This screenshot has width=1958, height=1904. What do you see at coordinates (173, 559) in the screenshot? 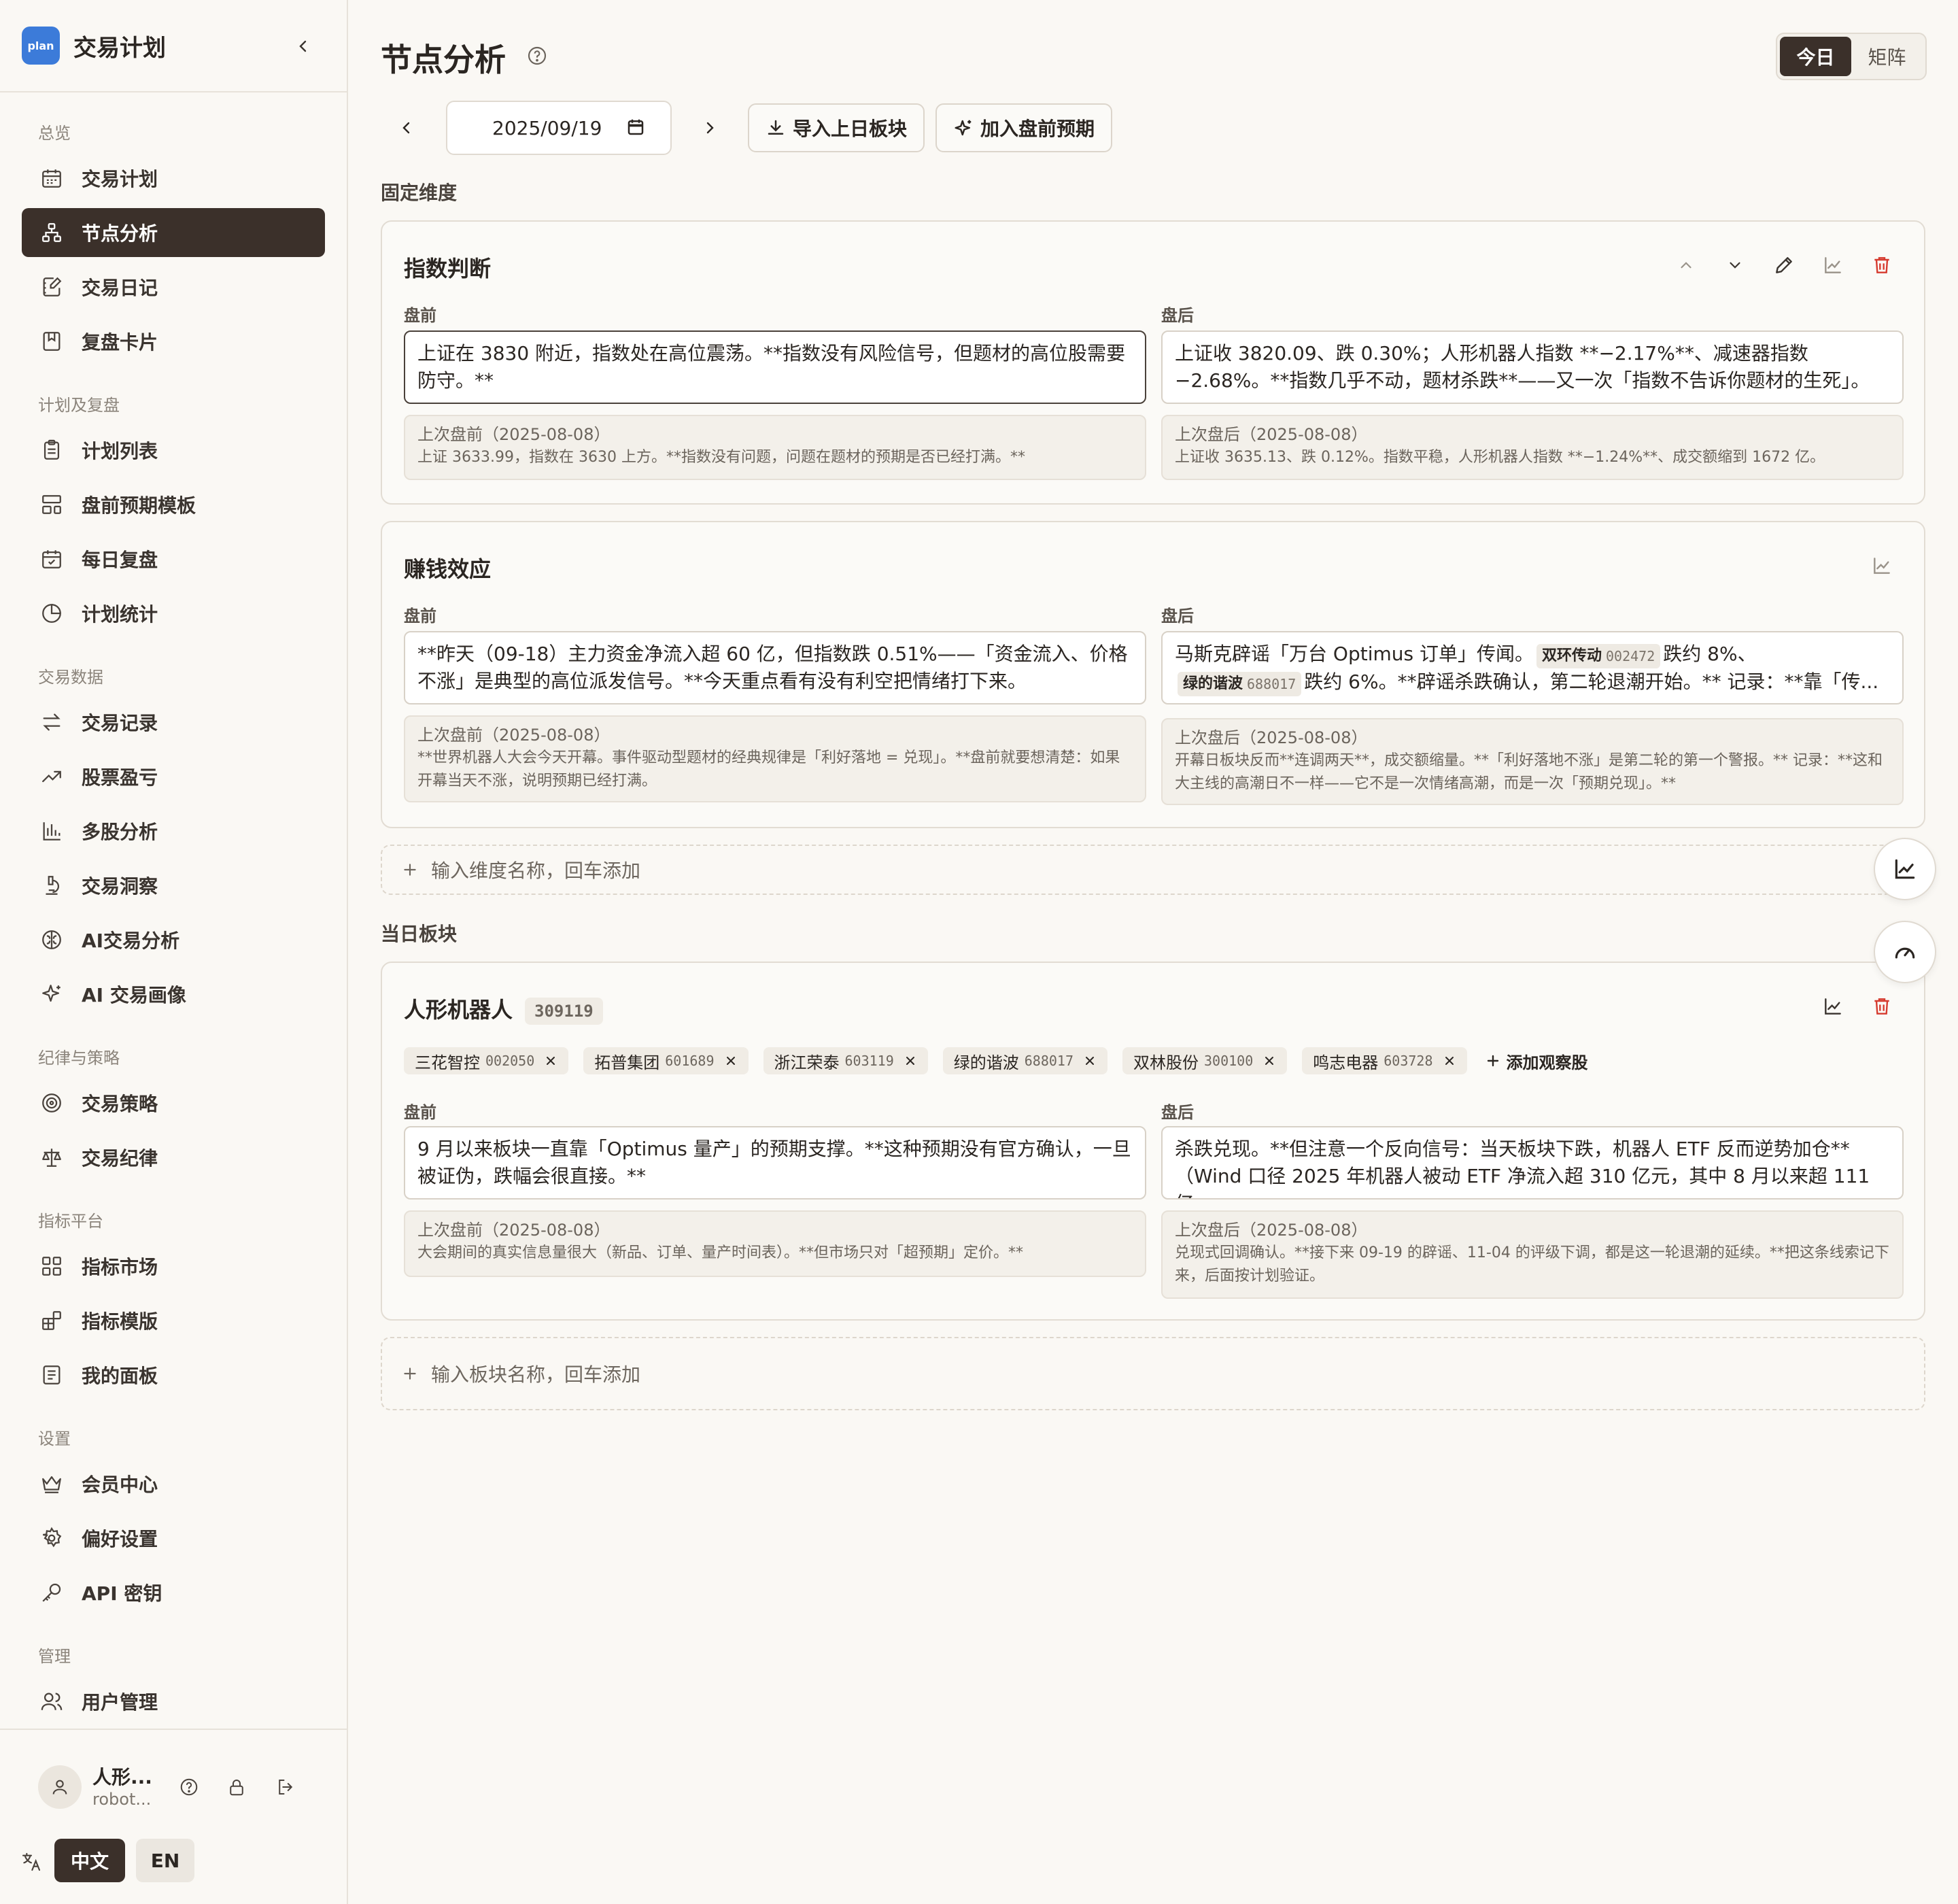
I see `sidebar-item-daily-review: 每日复盘` at bounding box center [173, 559].